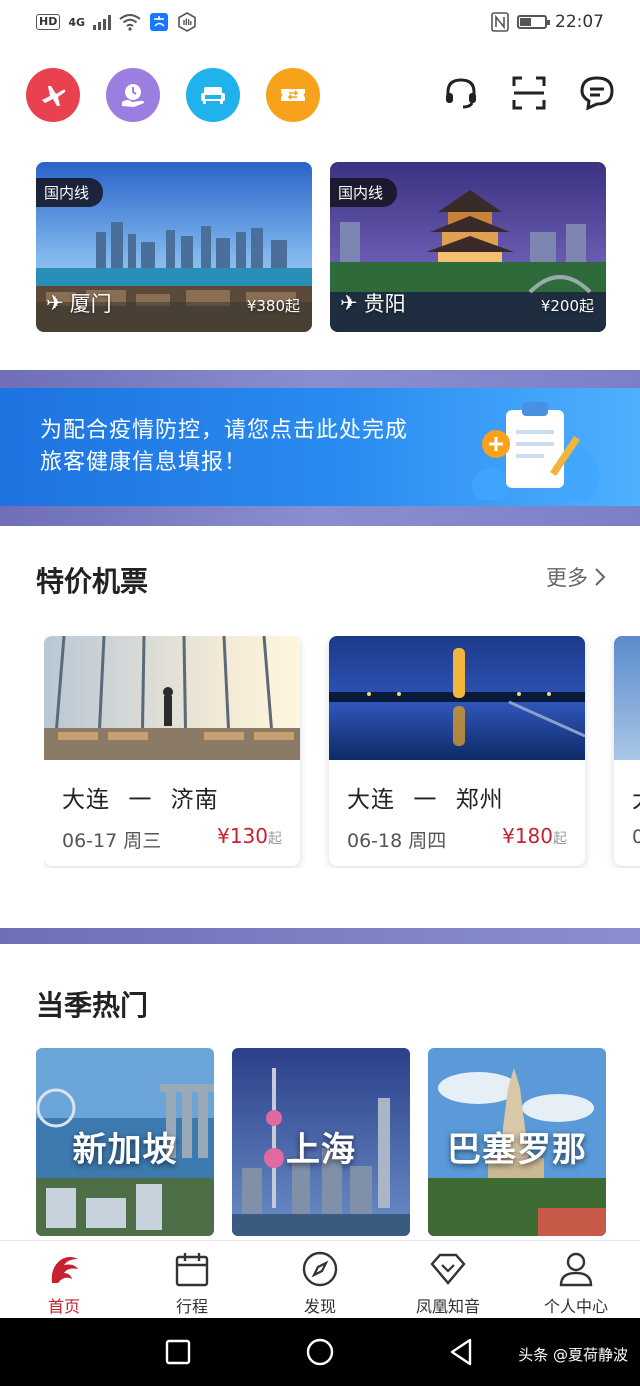 Image resolution: width=640 pixels, height=1386 pixels. What do you see at coordinates (567, 306) in the screenshot?
I see `route-price: ¥200起` at bounding box center [567, 306].